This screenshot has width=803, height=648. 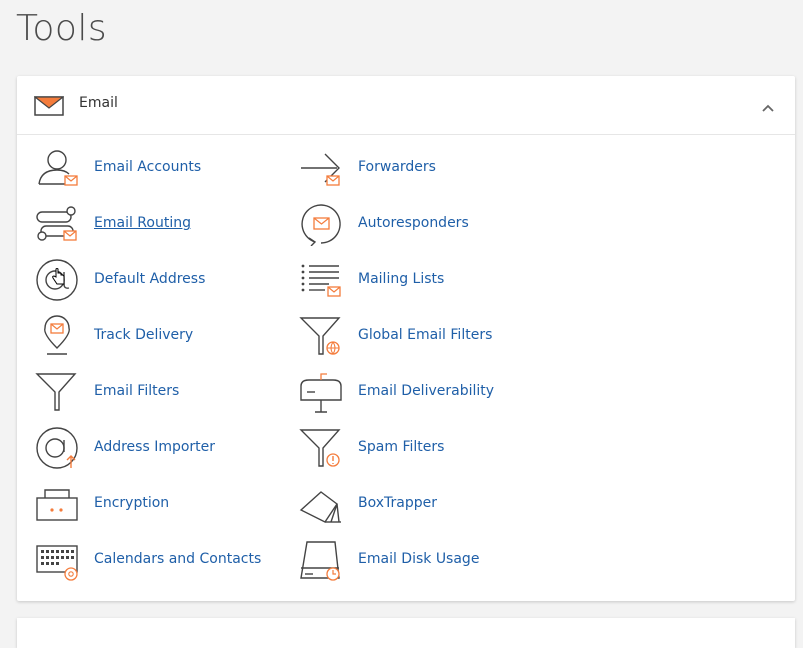 What do you see at coordinates (768, 109) in the screenshot?
I see `chevron-up-icon` at bounding box center [768, 109].